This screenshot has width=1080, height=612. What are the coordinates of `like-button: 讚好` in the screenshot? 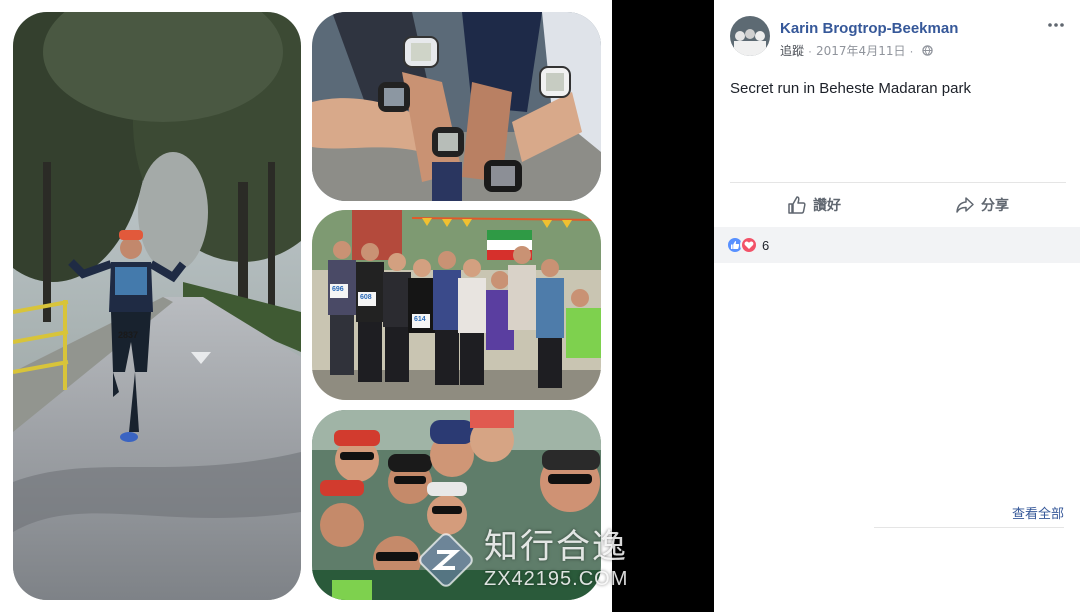 It's located at (814, 204).